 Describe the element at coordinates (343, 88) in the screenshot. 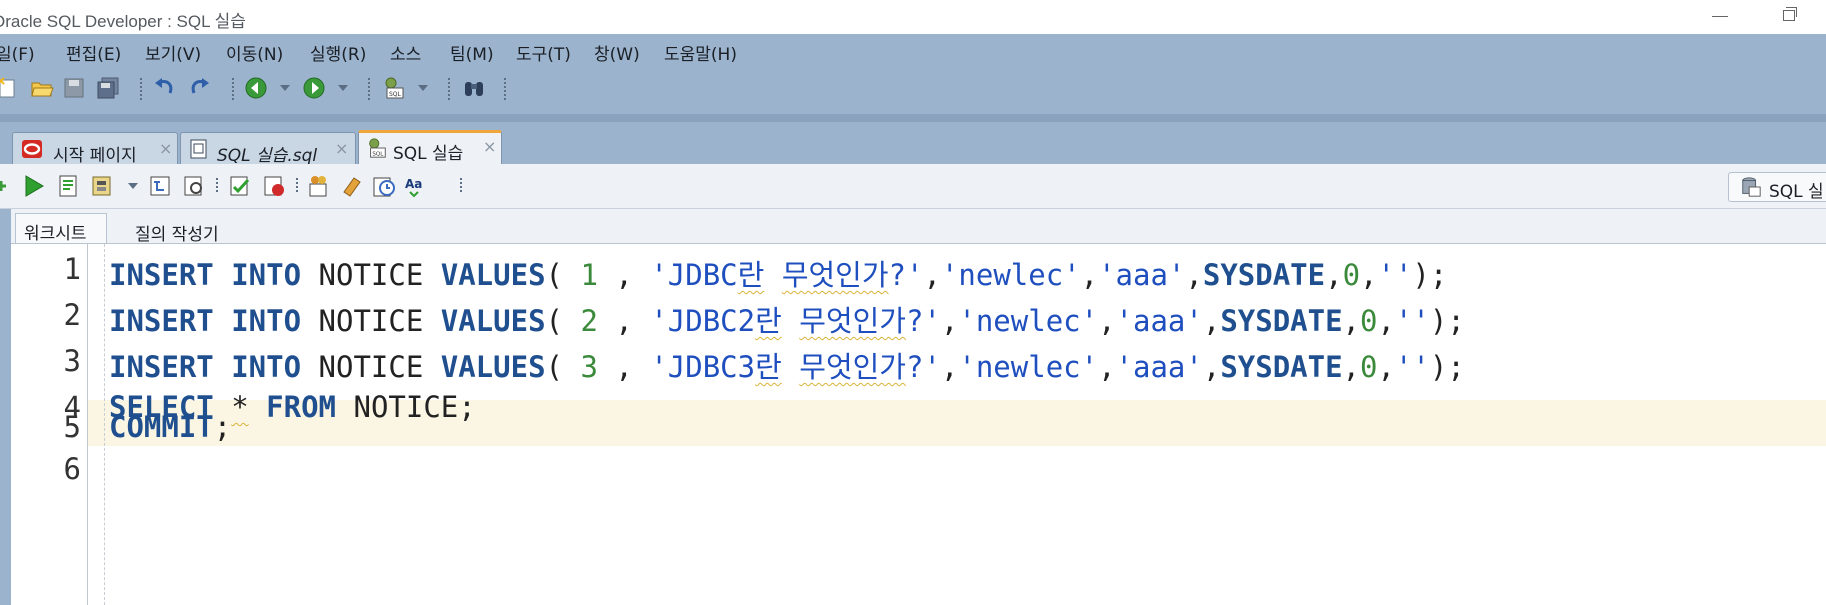

I see `forward-dropdown-icon` at that location.